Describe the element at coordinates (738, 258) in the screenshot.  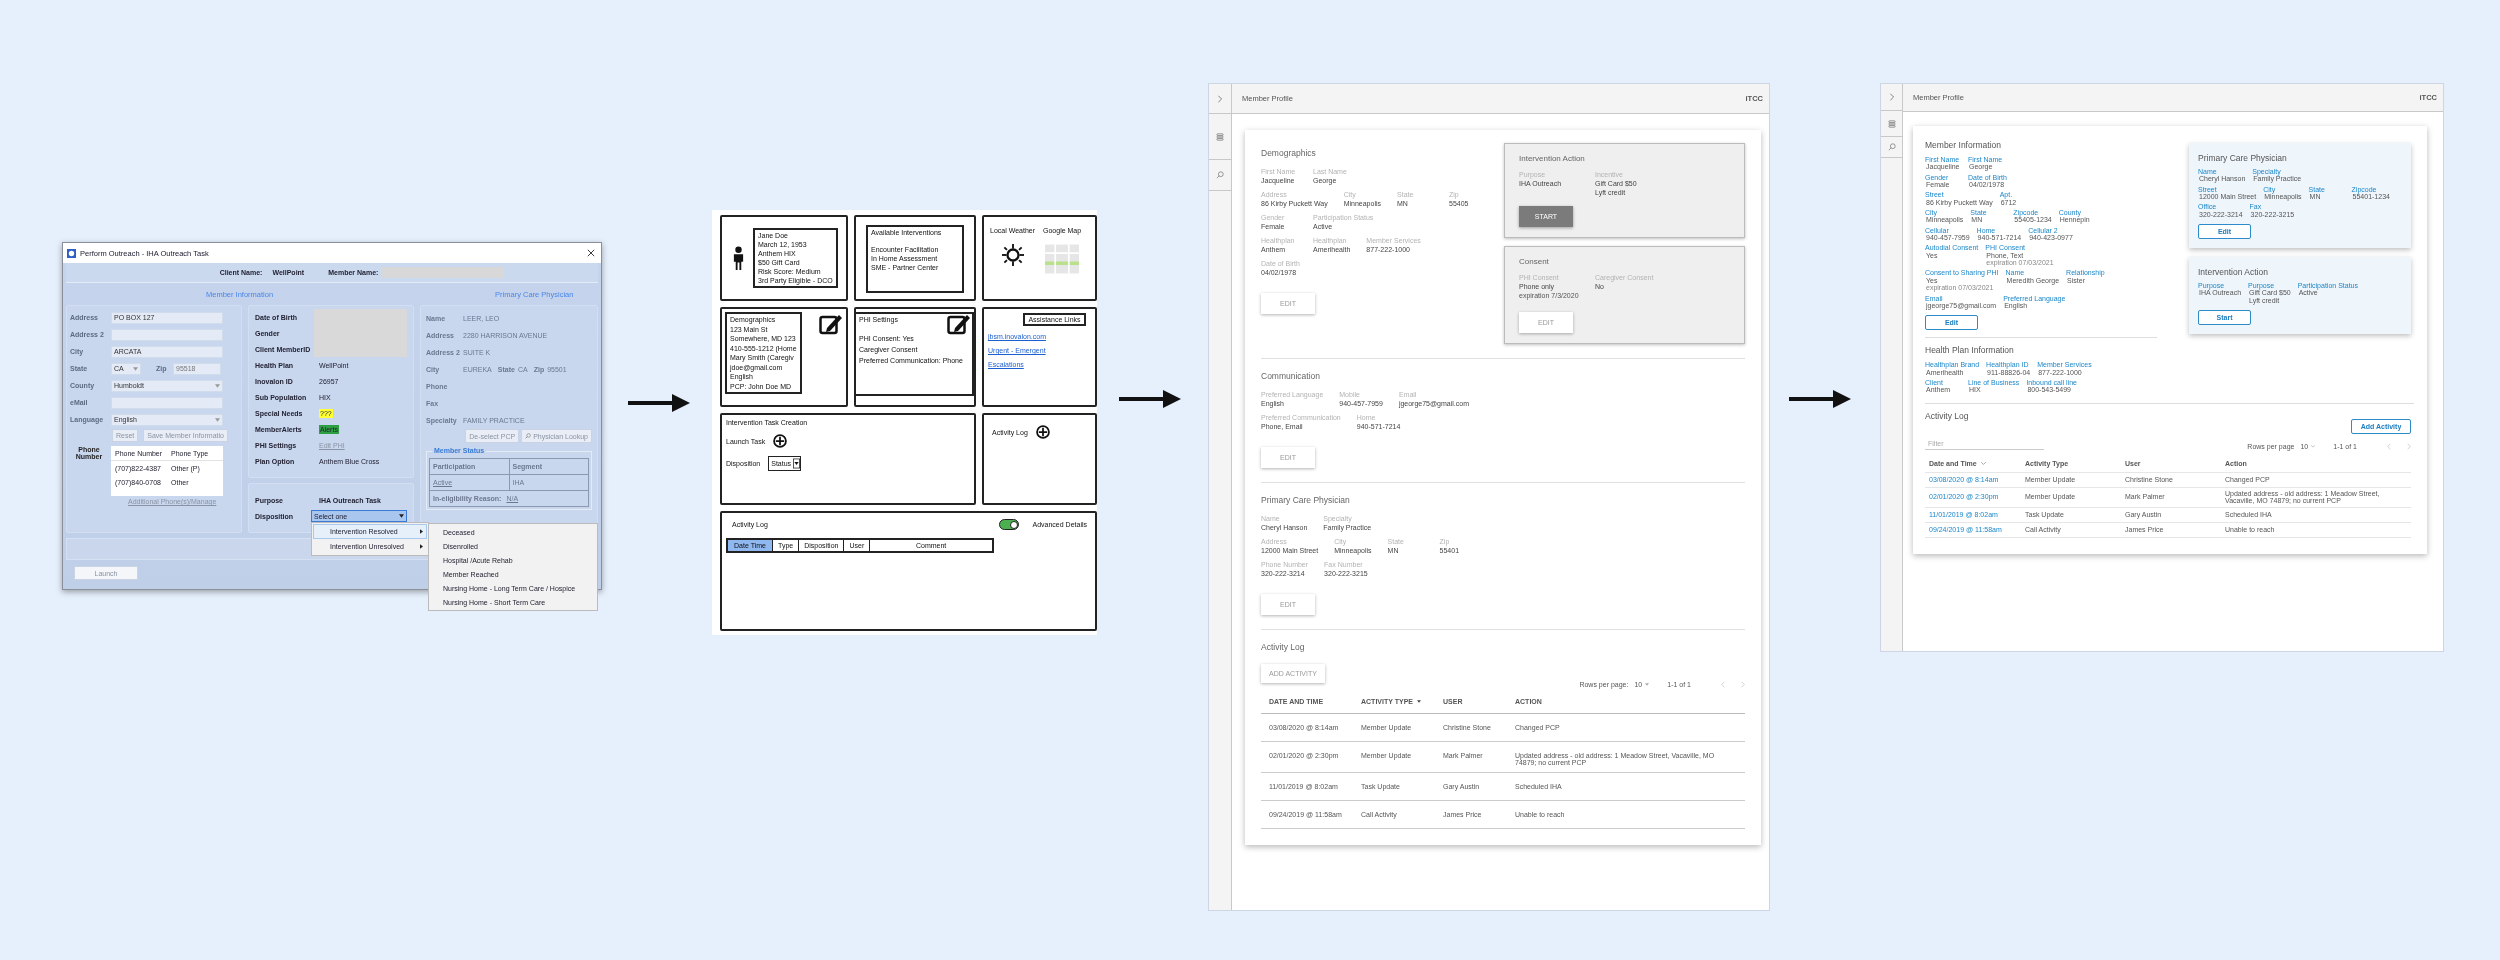
I see `person-icon` at that location.